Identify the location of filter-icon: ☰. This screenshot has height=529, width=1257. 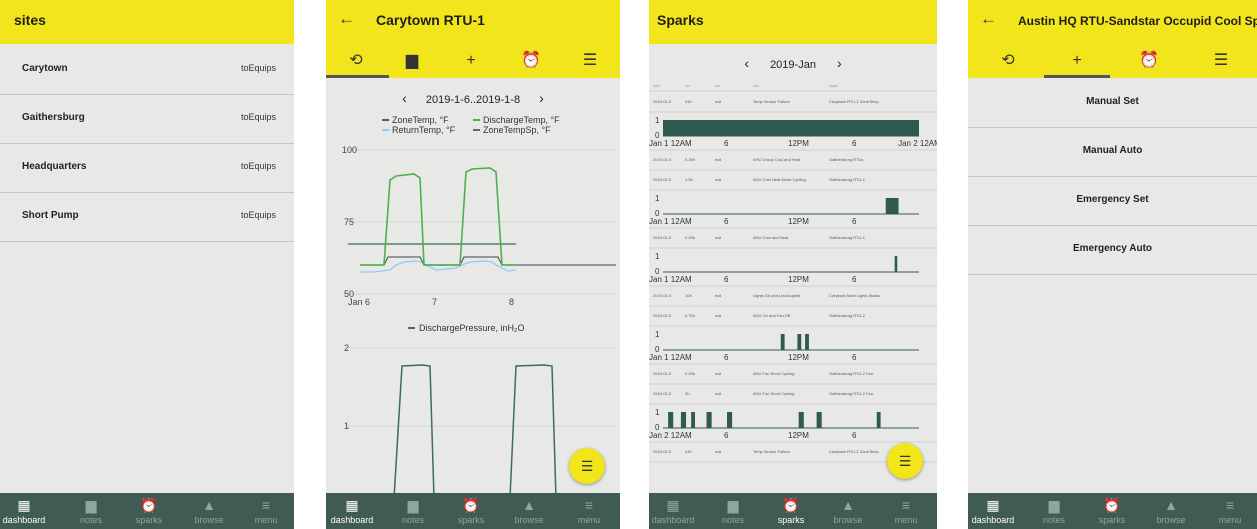
(905, 461).